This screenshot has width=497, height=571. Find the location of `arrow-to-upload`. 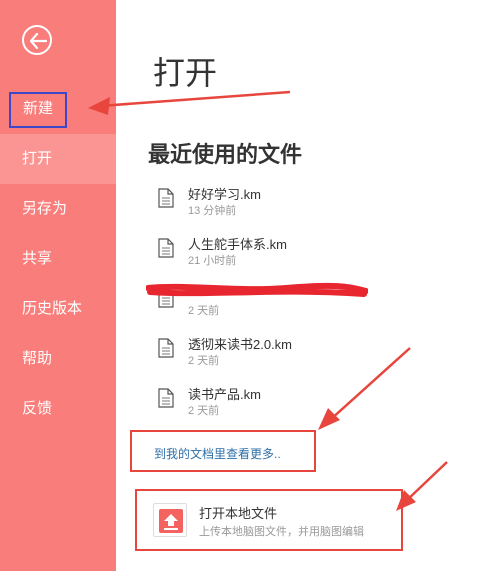

arrow-to-upload is located at coordinates (422, 486).